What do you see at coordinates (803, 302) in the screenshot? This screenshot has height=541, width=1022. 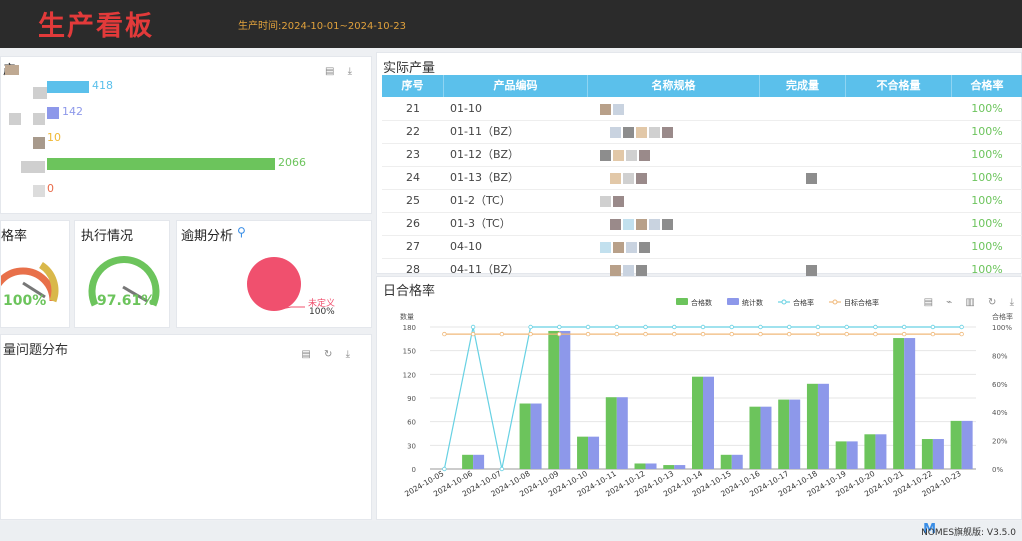 I see `legend-label: 合格率` at bounding box center [803, 302].